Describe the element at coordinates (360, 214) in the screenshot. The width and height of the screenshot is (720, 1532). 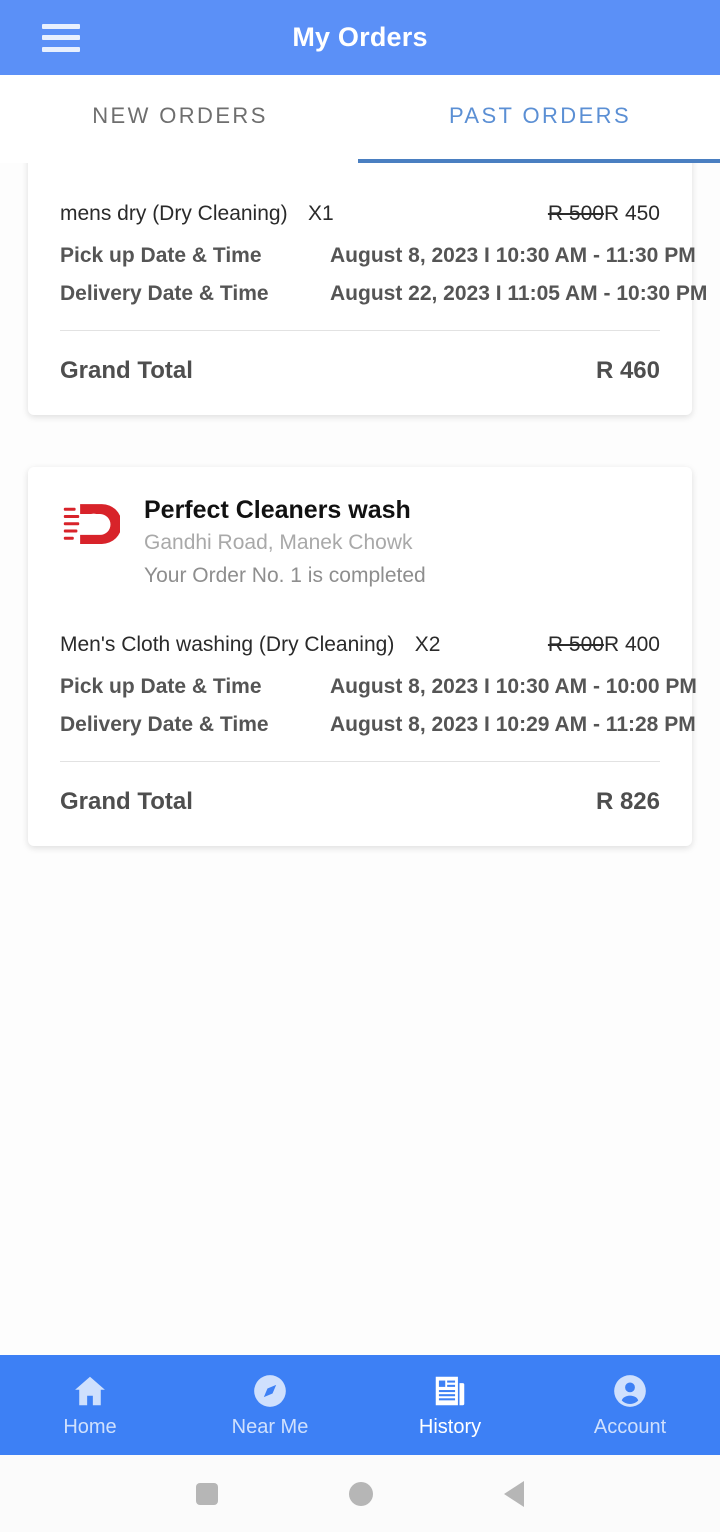
I see `order-item-row: mens dry (Dry Cleaning) X1 R 500R 450` at that location.